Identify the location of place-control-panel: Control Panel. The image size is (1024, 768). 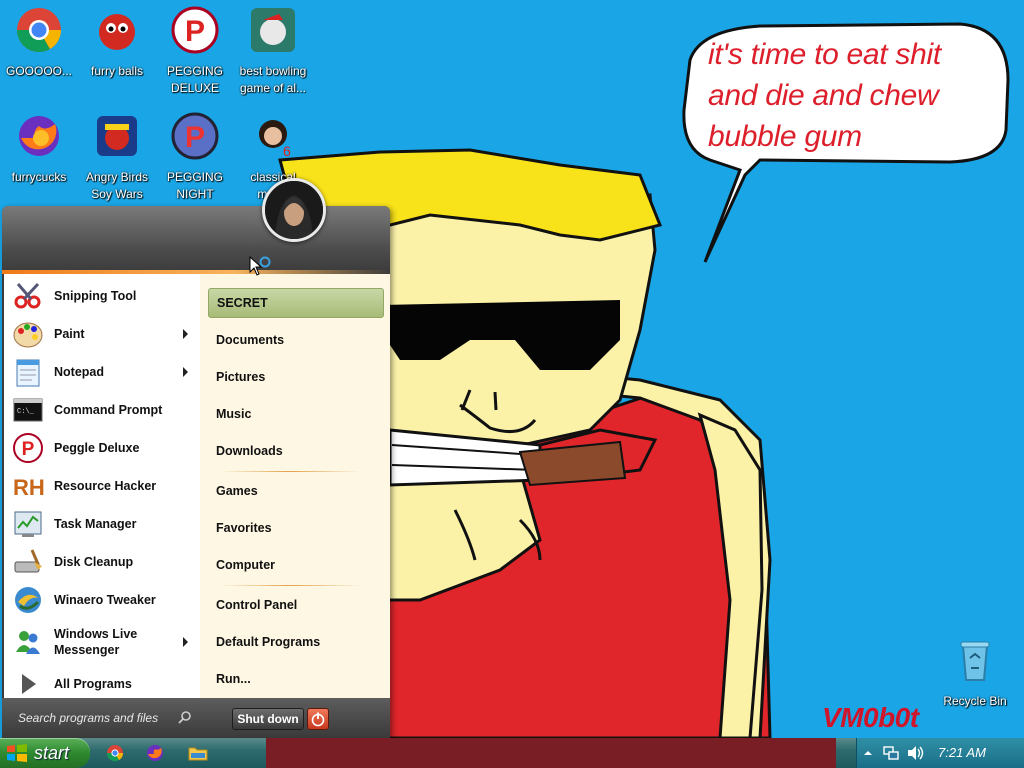
(296, 605).